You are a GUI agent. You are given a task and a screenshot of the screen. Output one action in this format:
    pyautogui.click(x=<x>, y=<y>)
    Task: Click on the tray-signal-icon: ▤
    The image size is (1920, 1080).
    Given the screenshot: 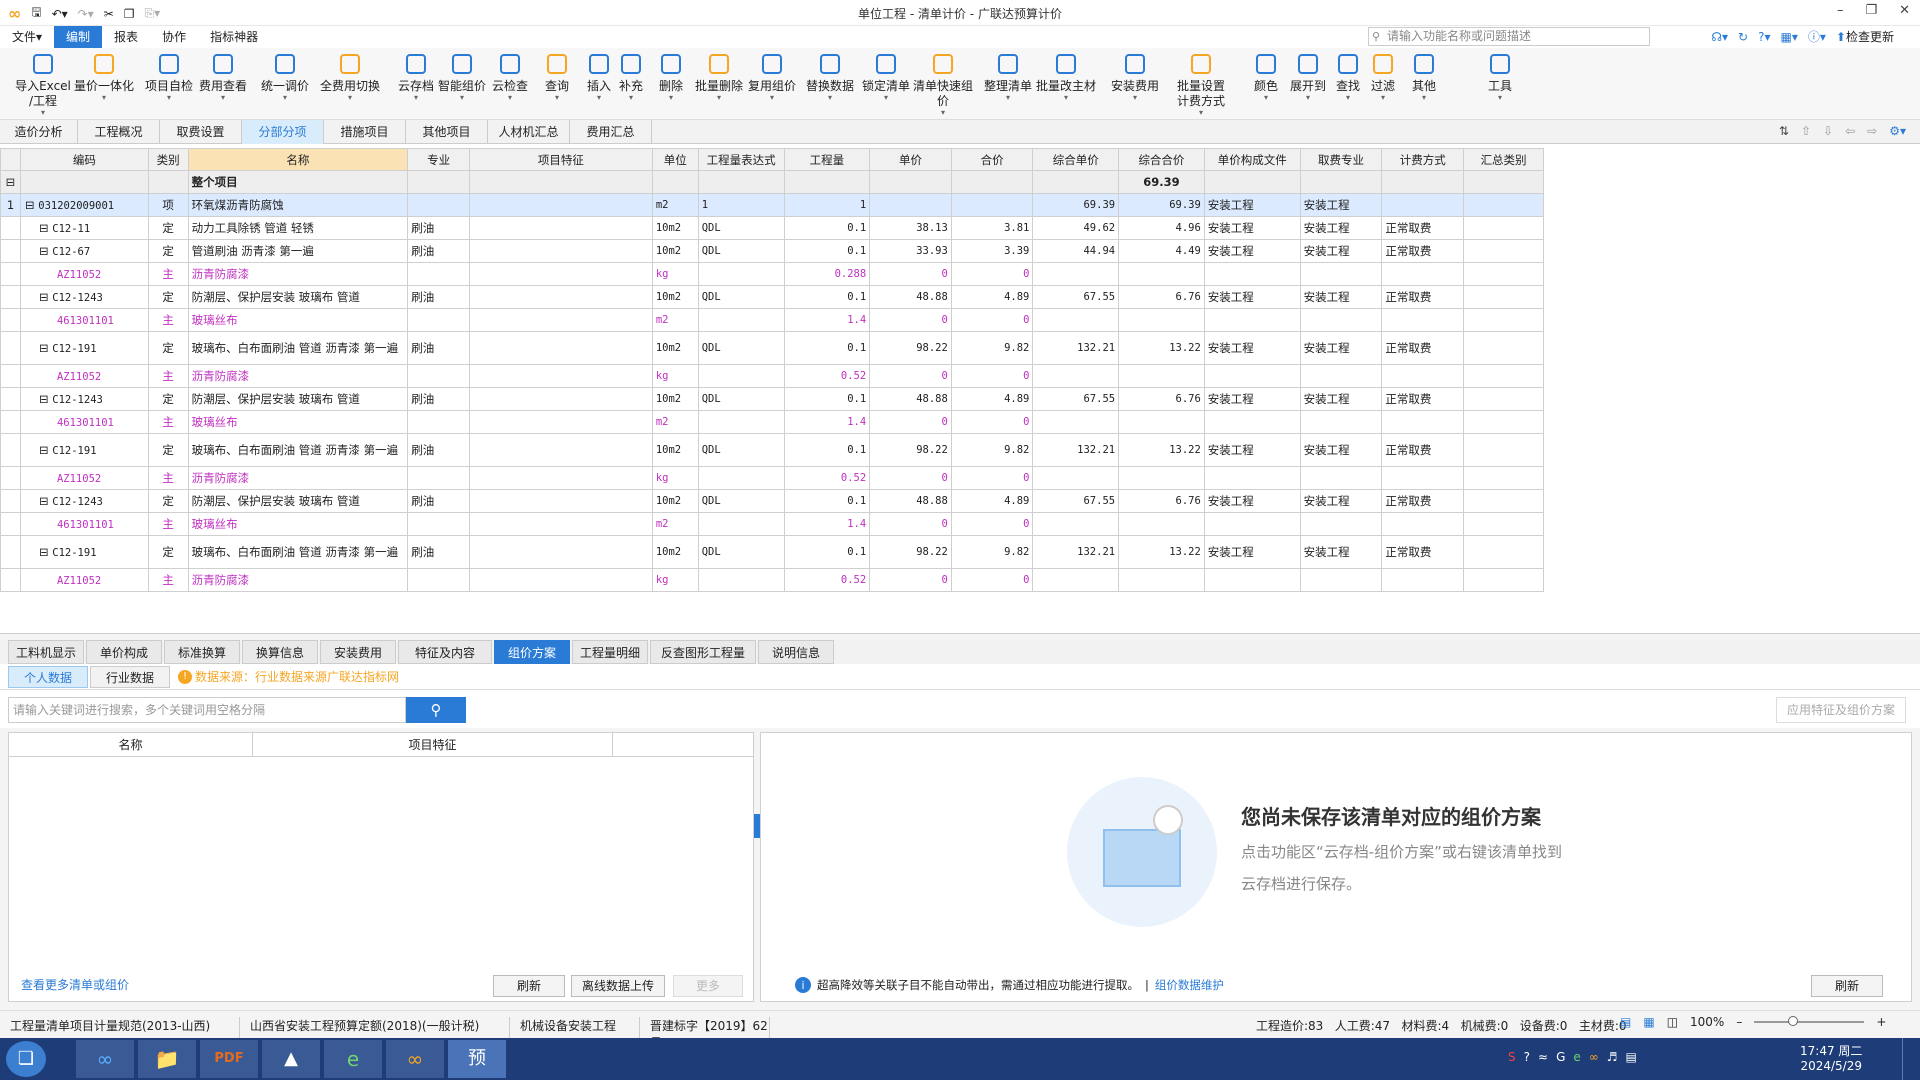 What is the action you would take?
    pyautogui.click(x=1631, y=1057)
    